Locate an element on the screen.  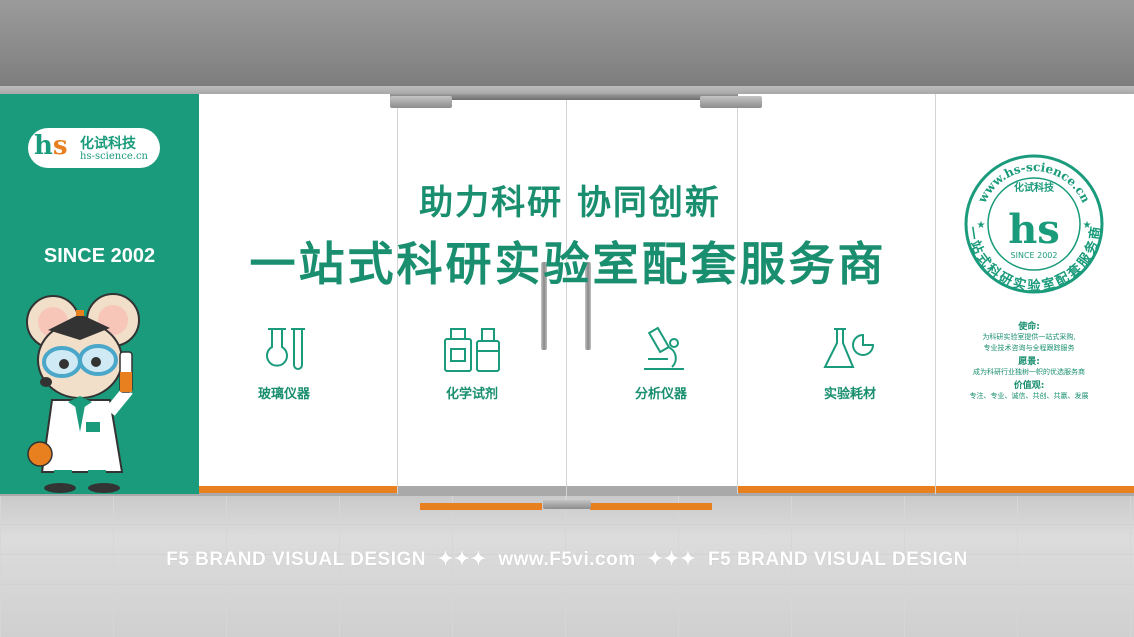
values-line: 专注、专业、诚信、共创、共赢、发展 is located at coordinates (1029, 396).